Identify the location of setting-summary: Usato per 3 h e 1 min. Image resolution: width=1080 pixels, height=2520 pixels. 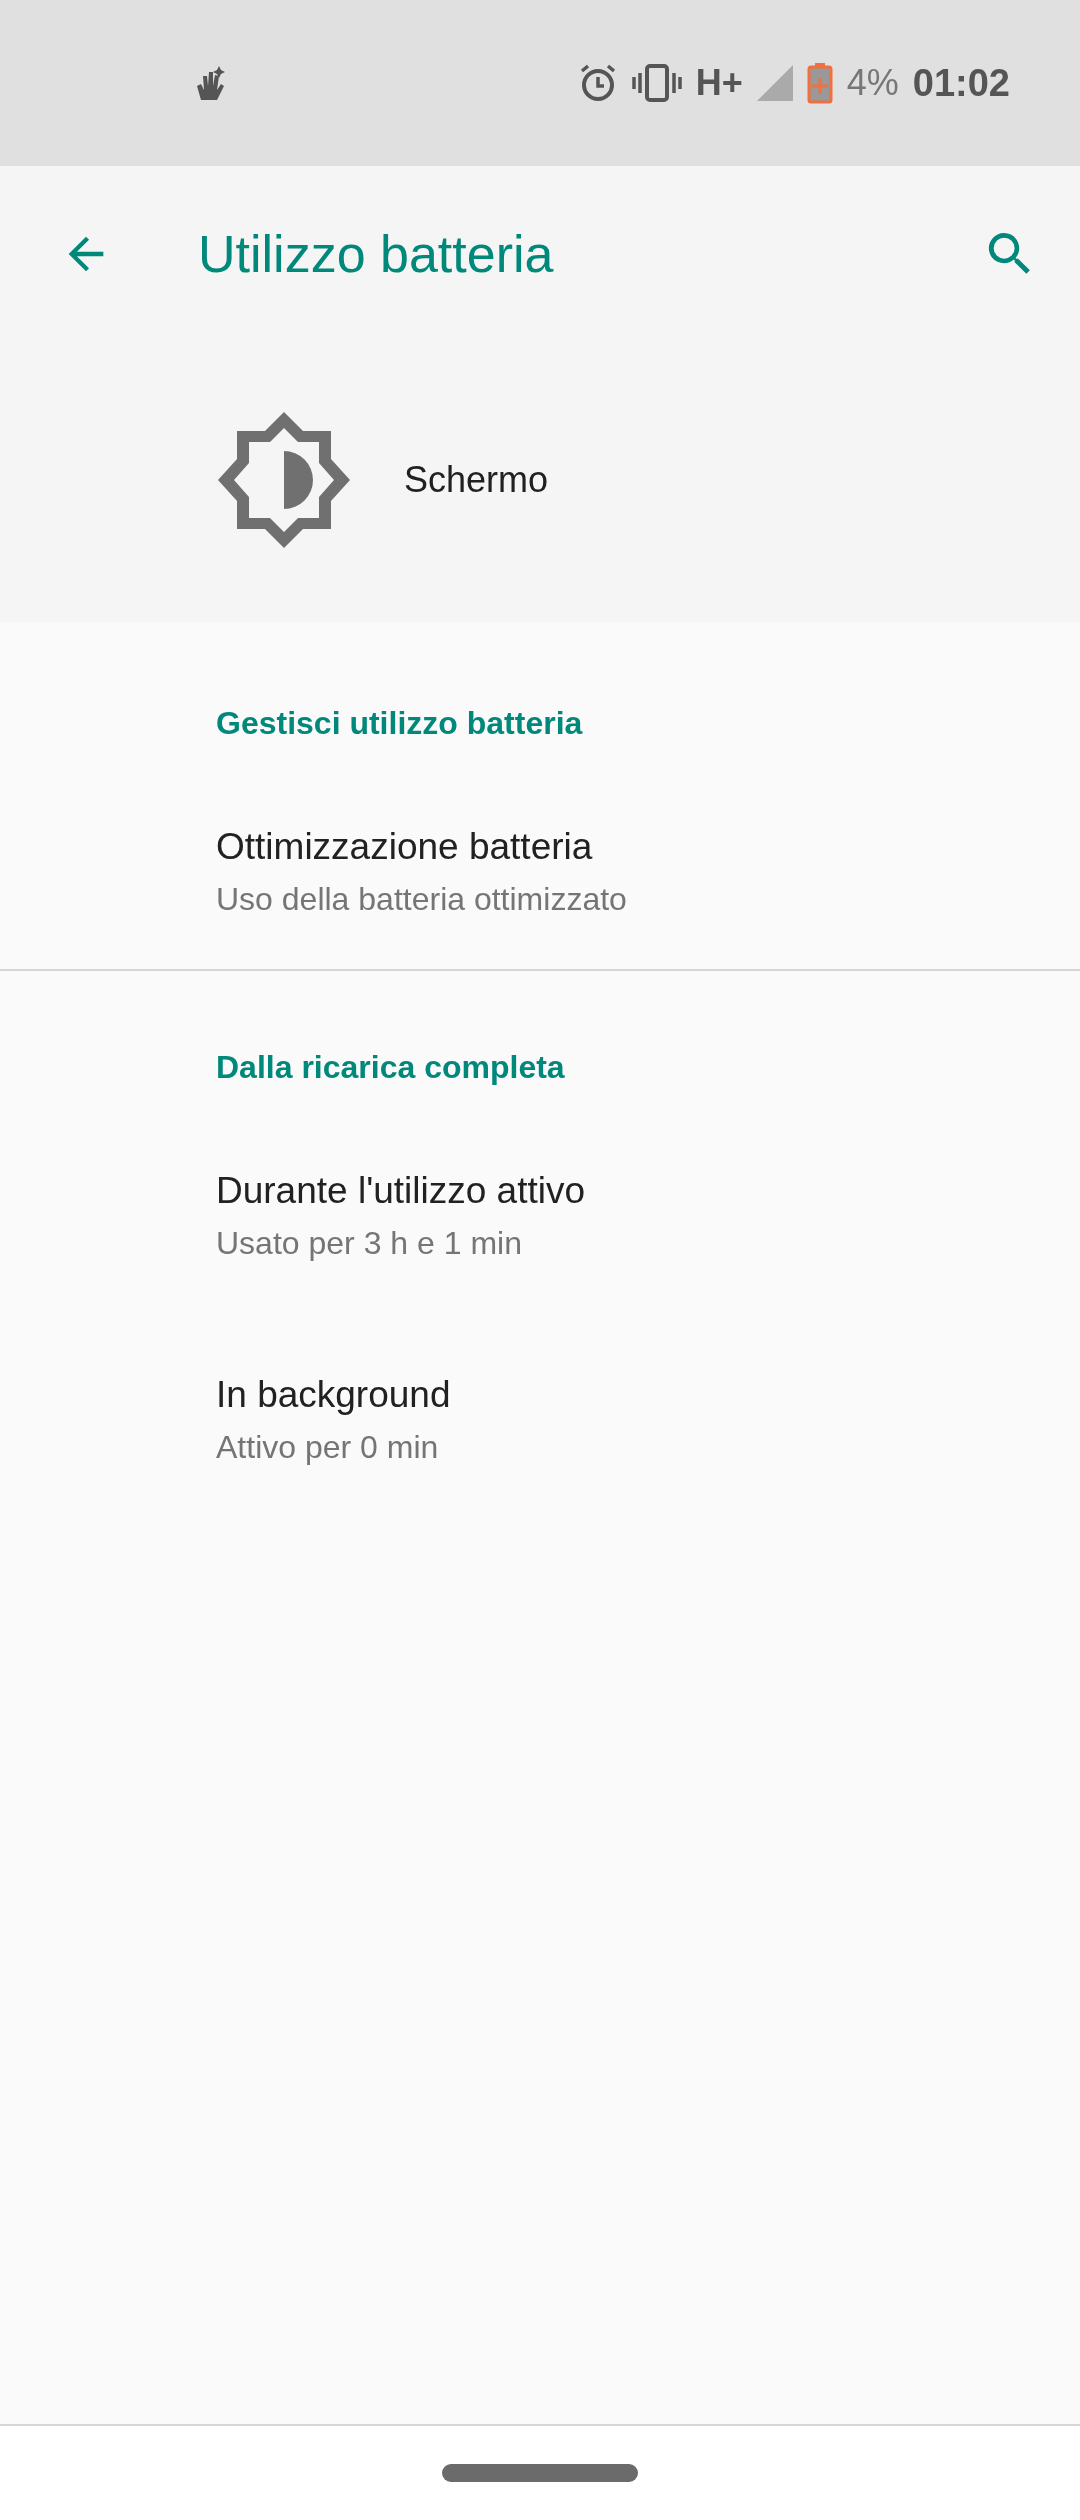
(369, 1243).